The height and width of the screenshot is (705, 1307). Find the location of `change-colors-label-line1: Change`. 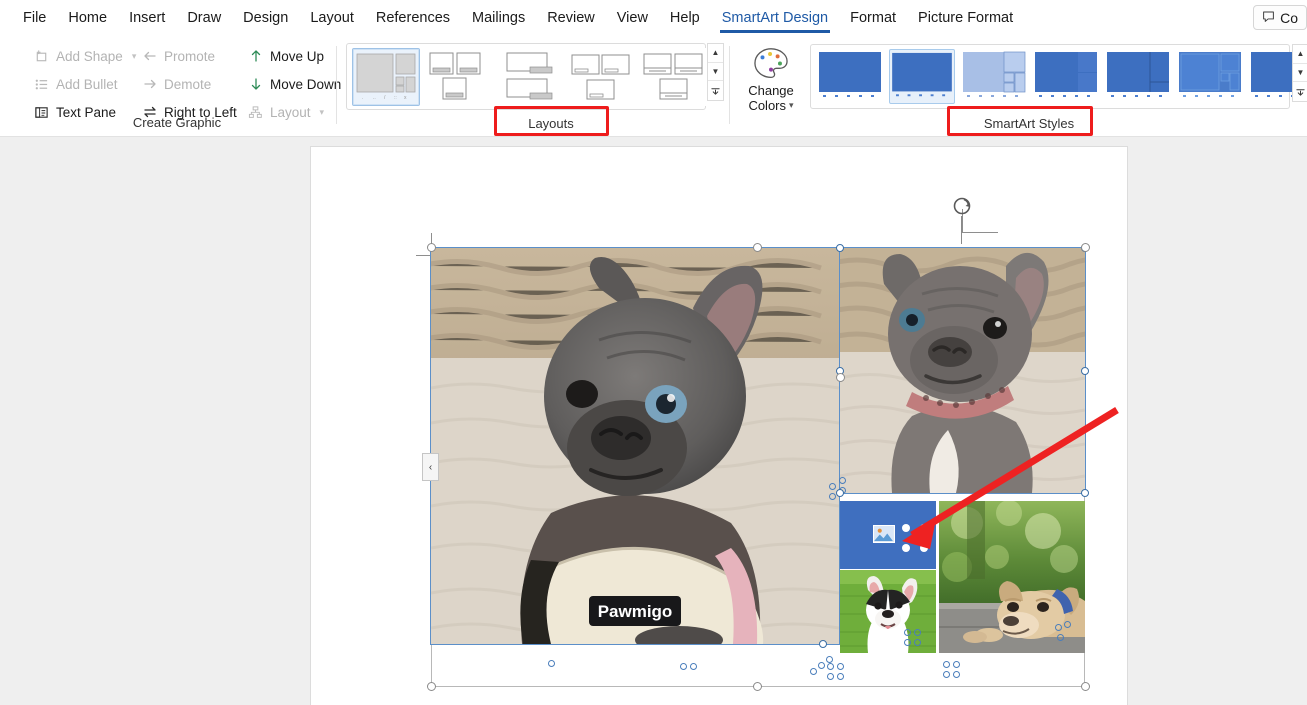

change-colors-label-line1: Change is located at coordinates (771, 90).